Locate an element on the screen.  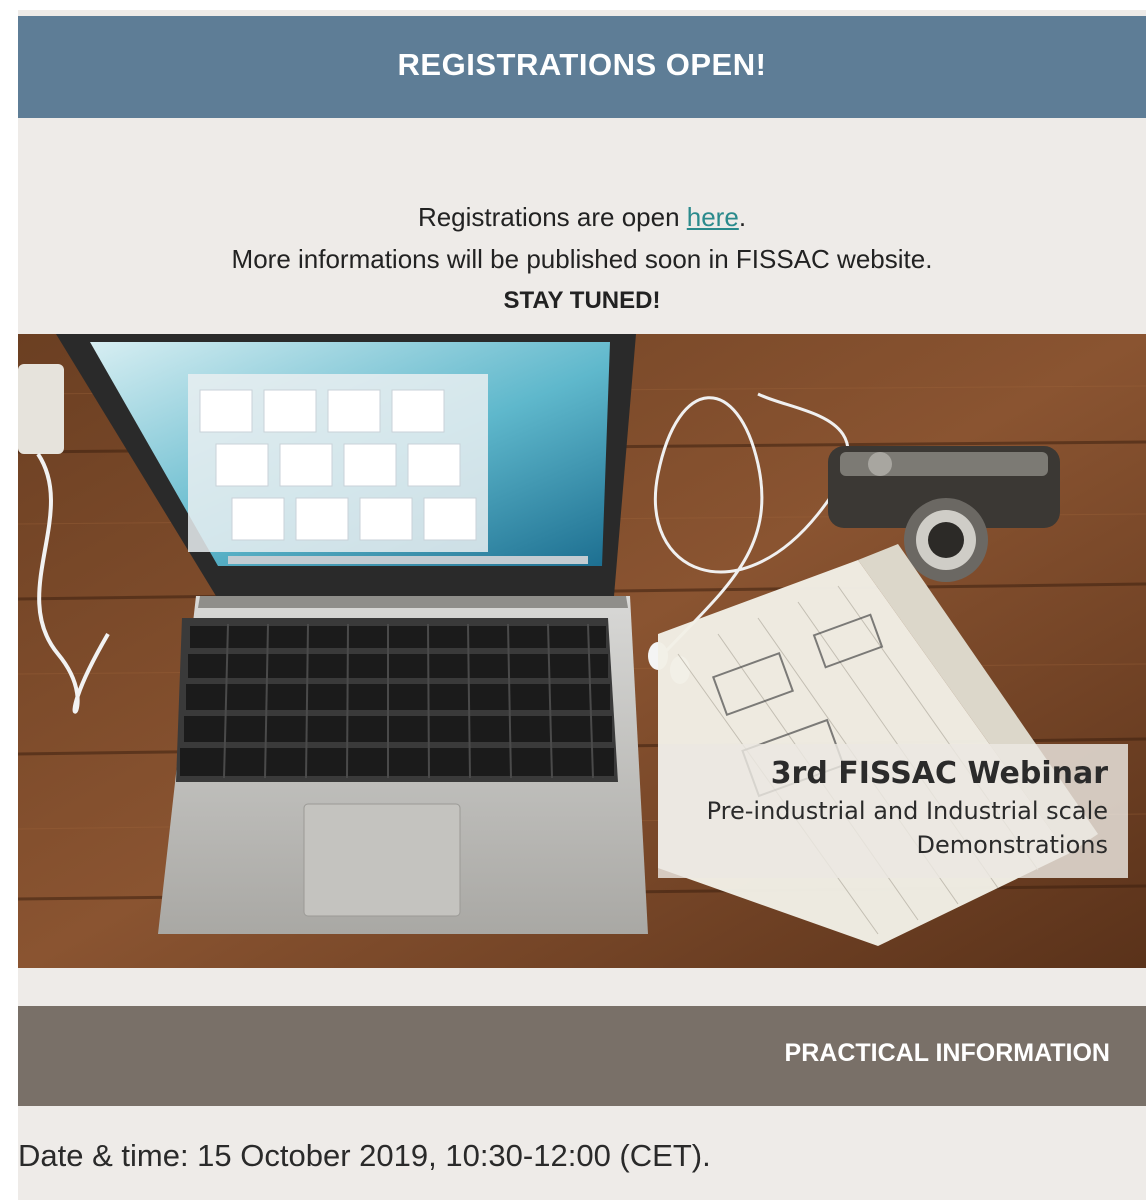
intro-line-1: Registrations are open here. is located at coordinates (582, 217).